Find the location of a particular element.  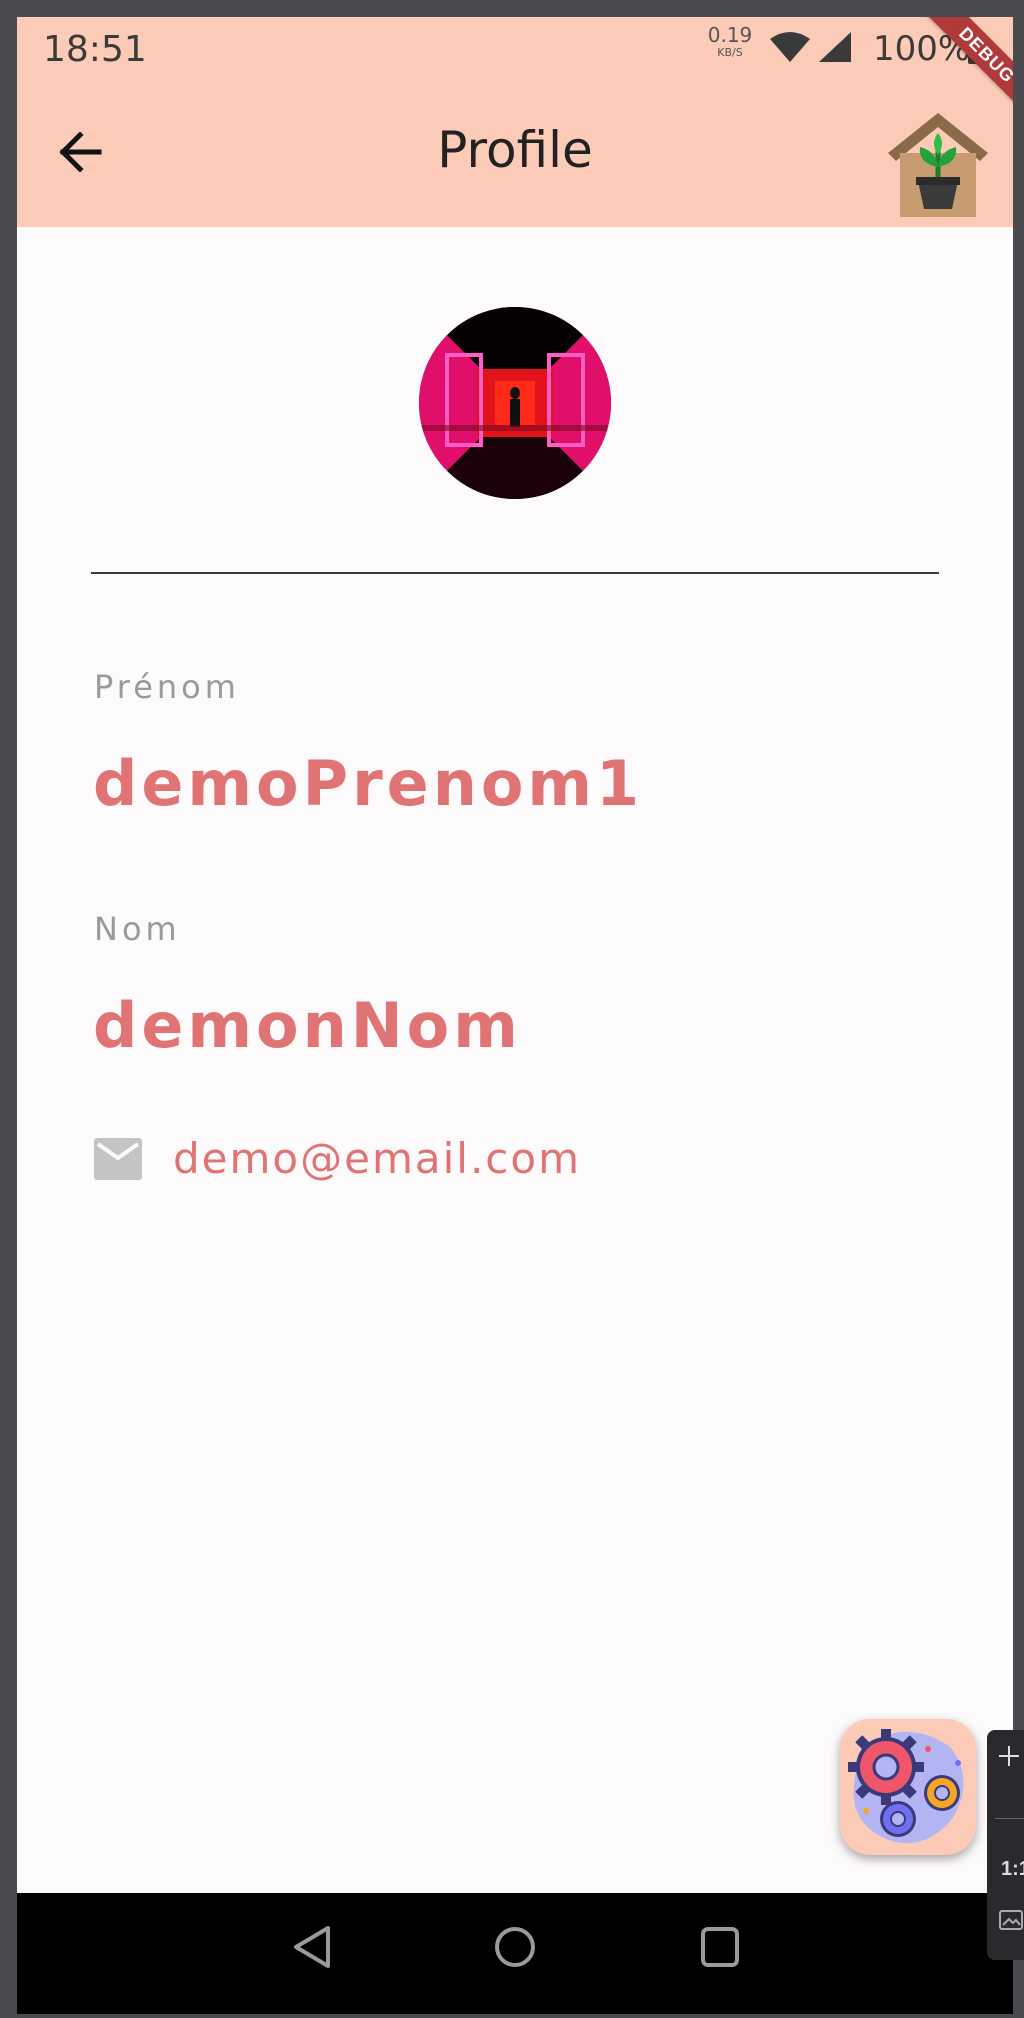

system-nav-bar is located at coordinates (515, 1953).